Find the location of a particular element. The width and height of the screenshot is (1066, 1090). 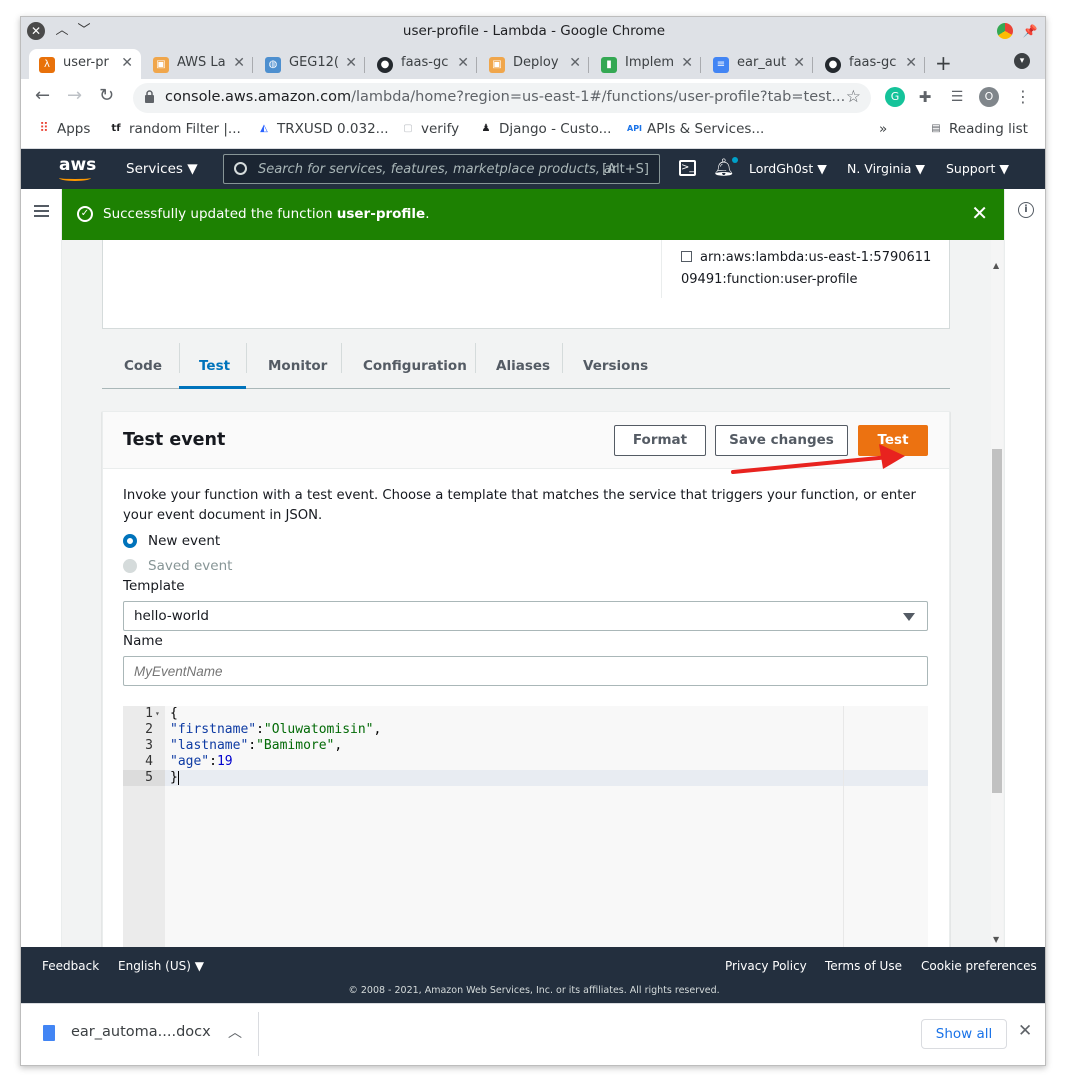

saved-event-radio: Saved event is located at coordinates (177, 566).